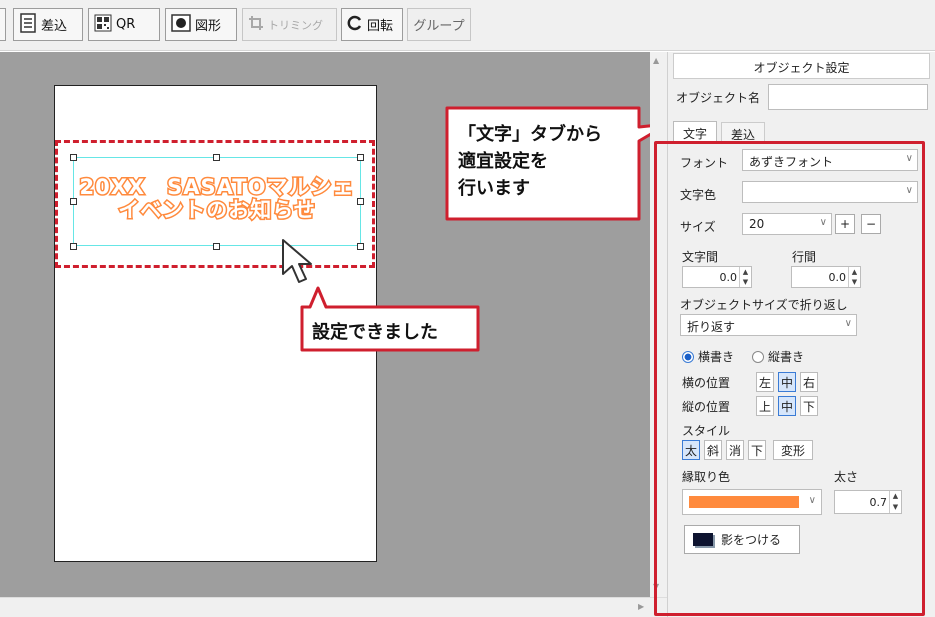  What do you see at coordinates (878, 502) in the screenshot?
I see `thickness-value: 0.7` at bounding box center [878, 502].